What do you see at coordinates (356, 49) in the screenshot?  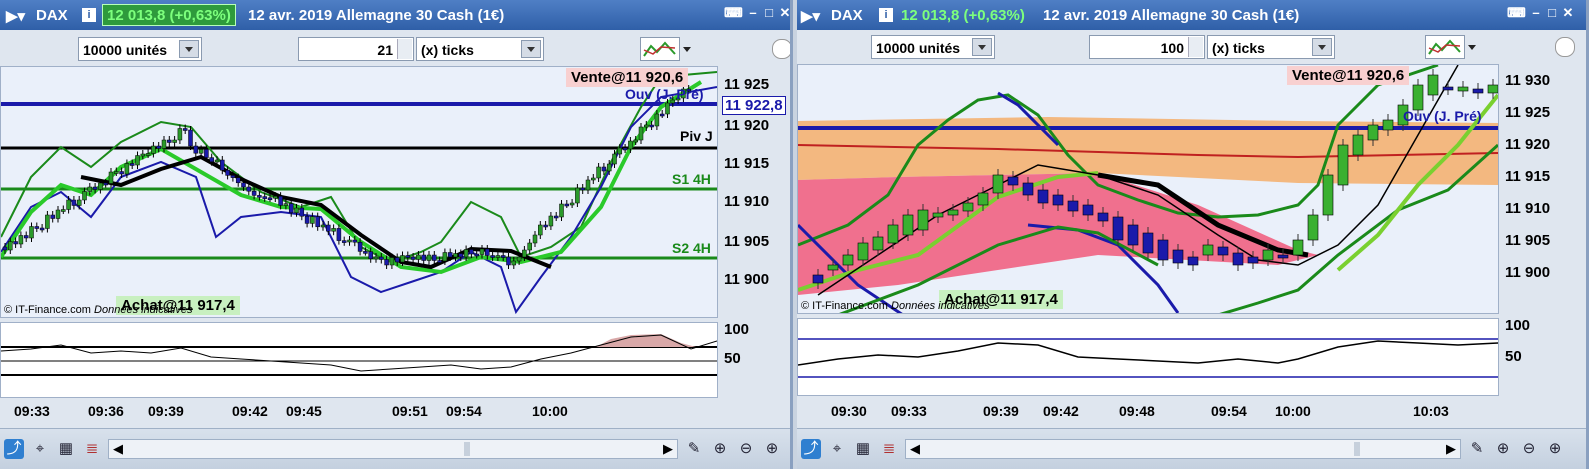 I see `ticks-input: 21` at bounding box center [356, 49].